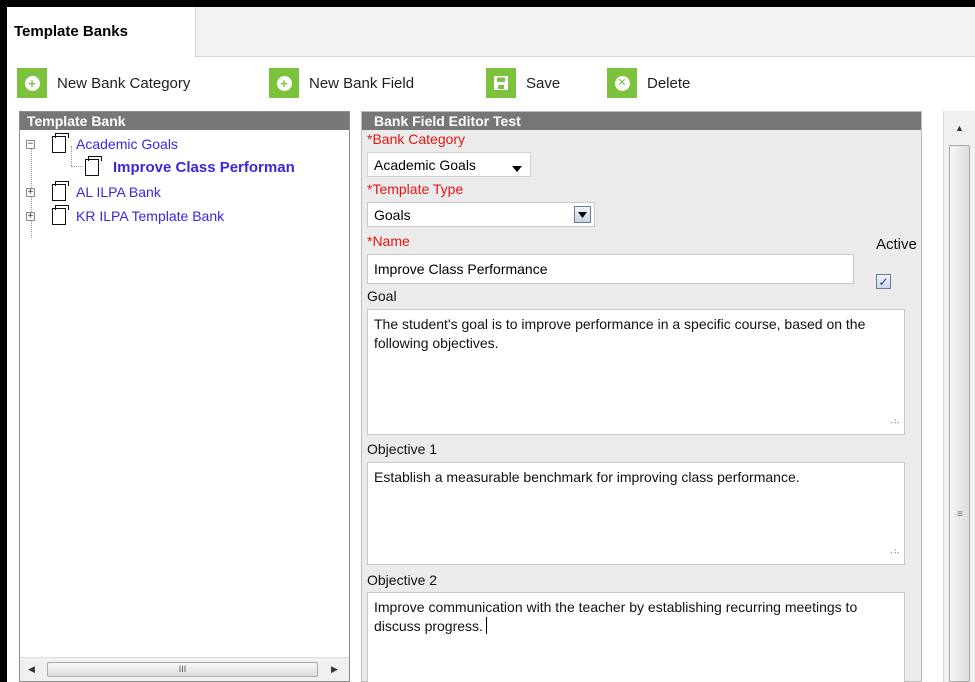 The width and height of the screenshot is (975, 682). I want to click on tree-item-label: Improve Class Performan, so click(204, 167).